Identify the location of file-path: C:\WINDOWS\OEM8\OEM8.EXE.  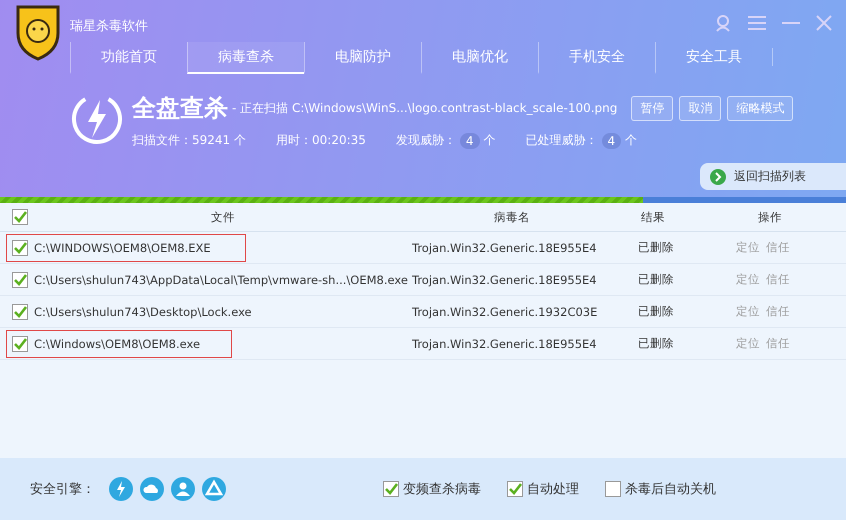
(122, 247).